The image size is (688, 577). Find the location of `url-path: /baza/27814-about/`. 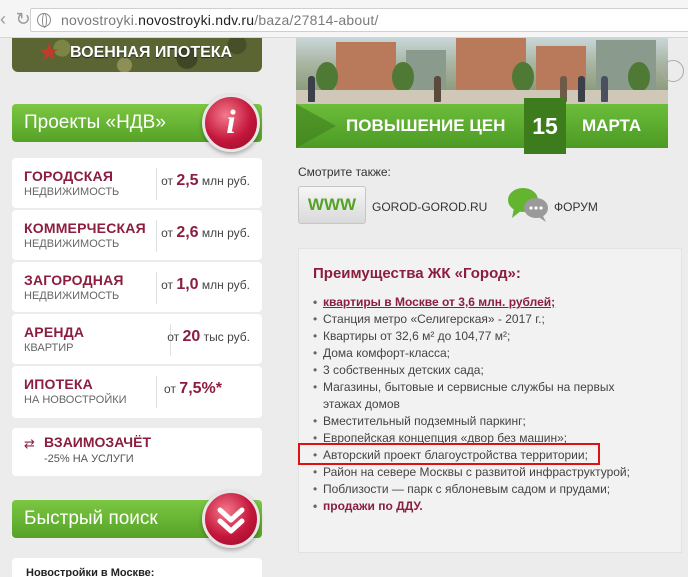

url-path: /baza/27814-about/ is located at coordinates (316, 20).